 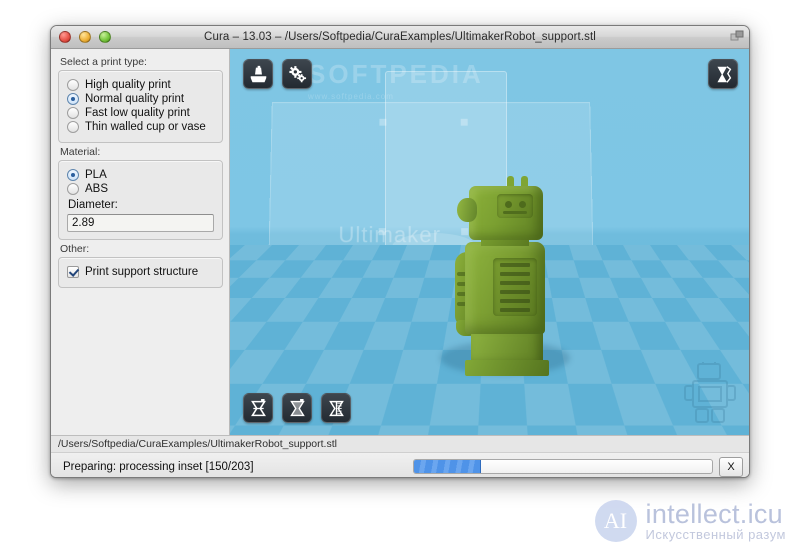 What do you see at coordinates (400, 464) in the screenshot?
I see `status-bar: Preparing: processing inset [150/203] X` at bounding box center [400, 464].